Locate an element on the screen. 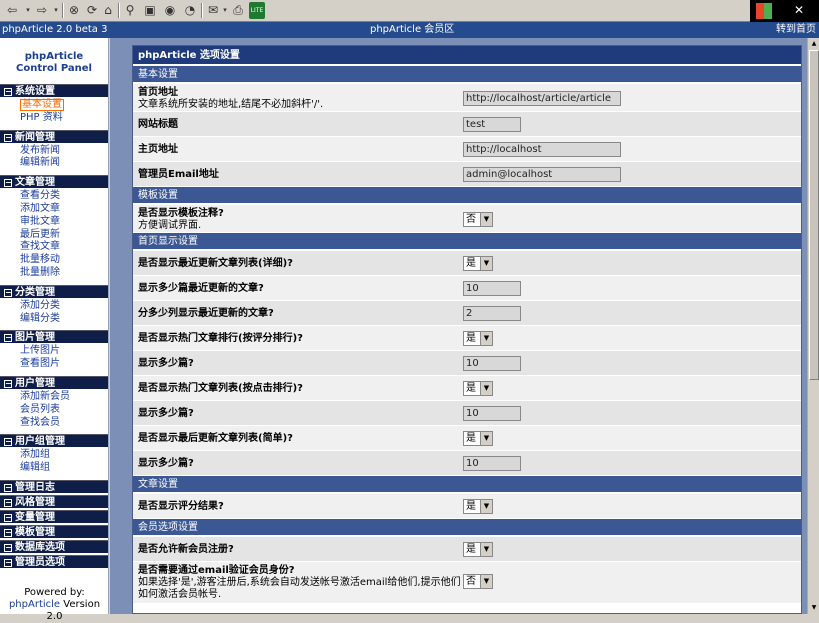 Image resolution: width=819 pixels, height=623 pixels. sidebar-section-label: 文章管理 is located at coordinates (35, 183).